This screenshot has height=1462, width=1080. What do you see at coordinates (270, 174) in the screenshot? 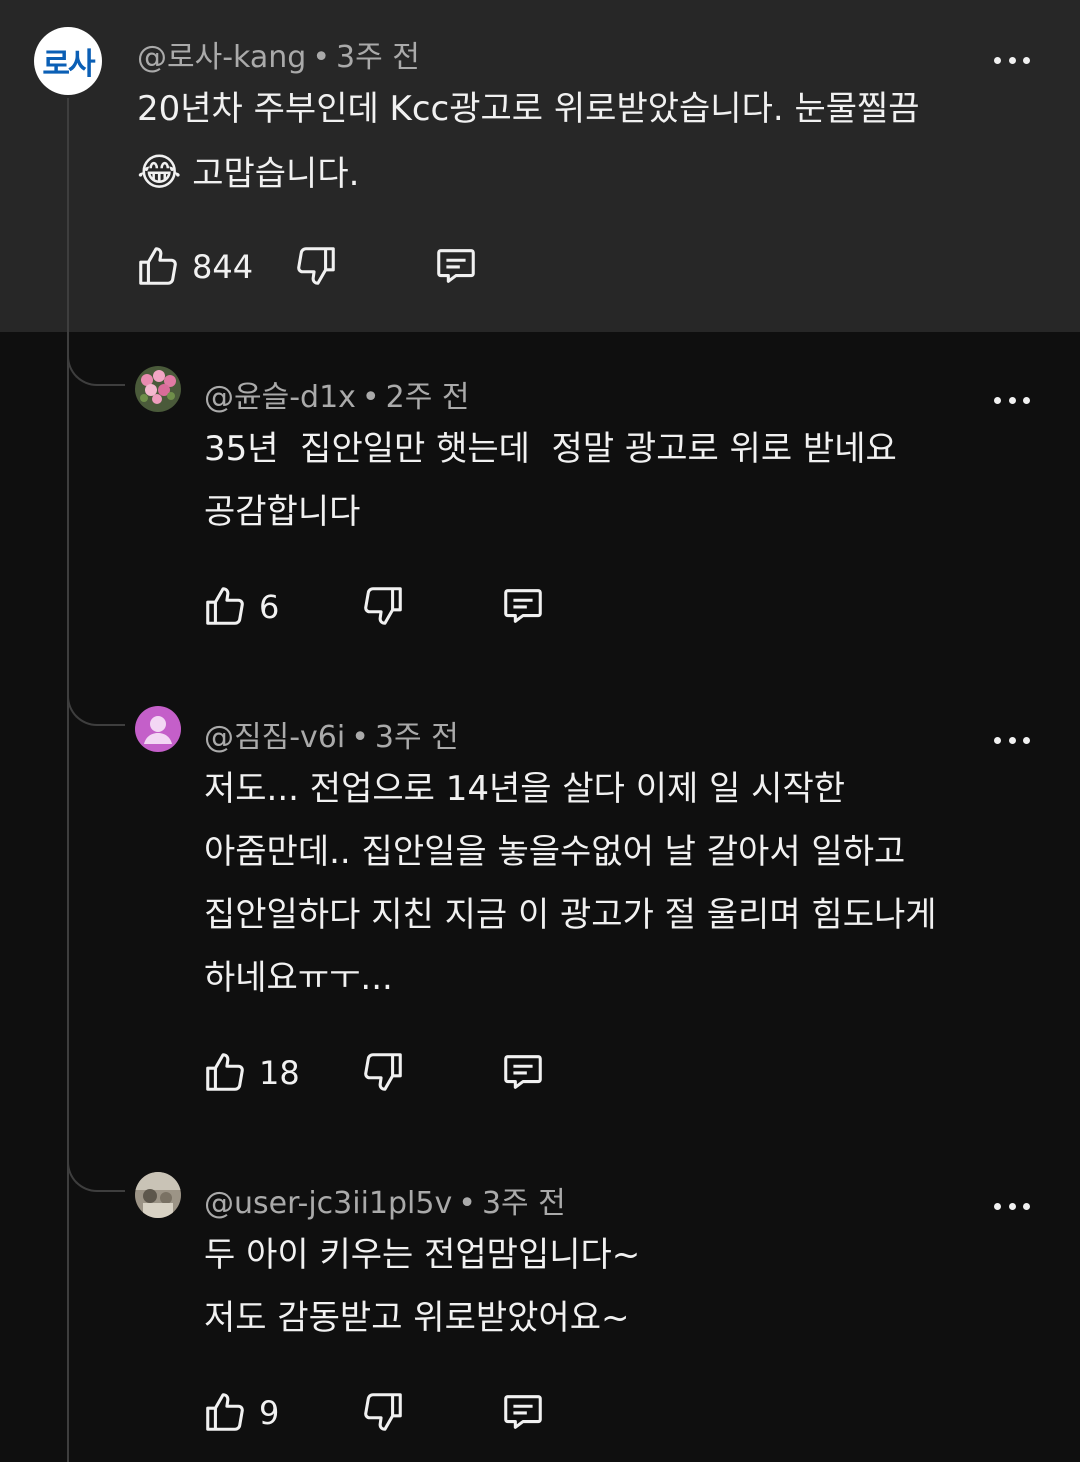
I see `comment-text: 고맙습니다.` at bounding box center [270, 174].